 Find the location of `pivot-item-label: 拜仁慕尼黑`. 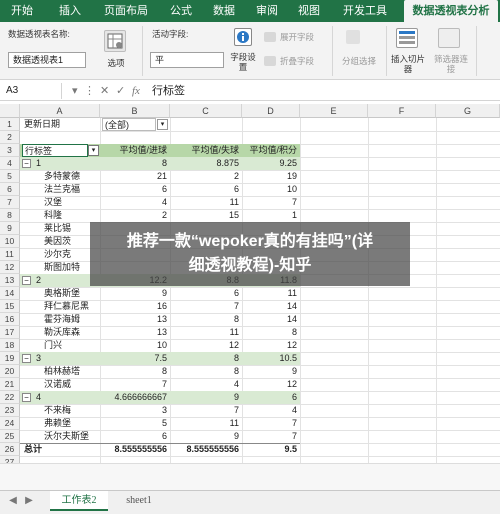

pivot-item-label: 拜仁慕尼黑 is located at coordinates (72, 306).